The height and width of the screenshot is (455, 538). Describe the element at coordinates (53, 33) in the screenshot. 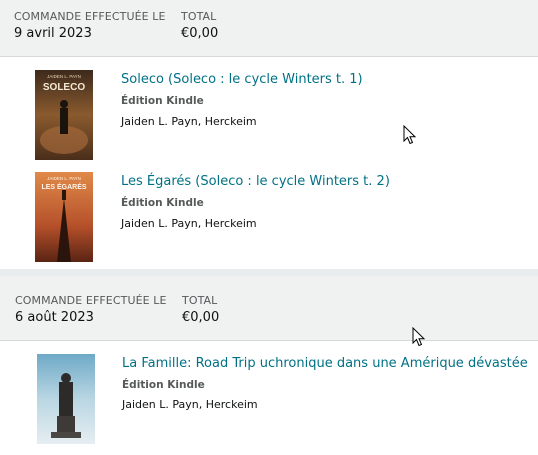

I see `order-date: 9 avril 2023` at that location.